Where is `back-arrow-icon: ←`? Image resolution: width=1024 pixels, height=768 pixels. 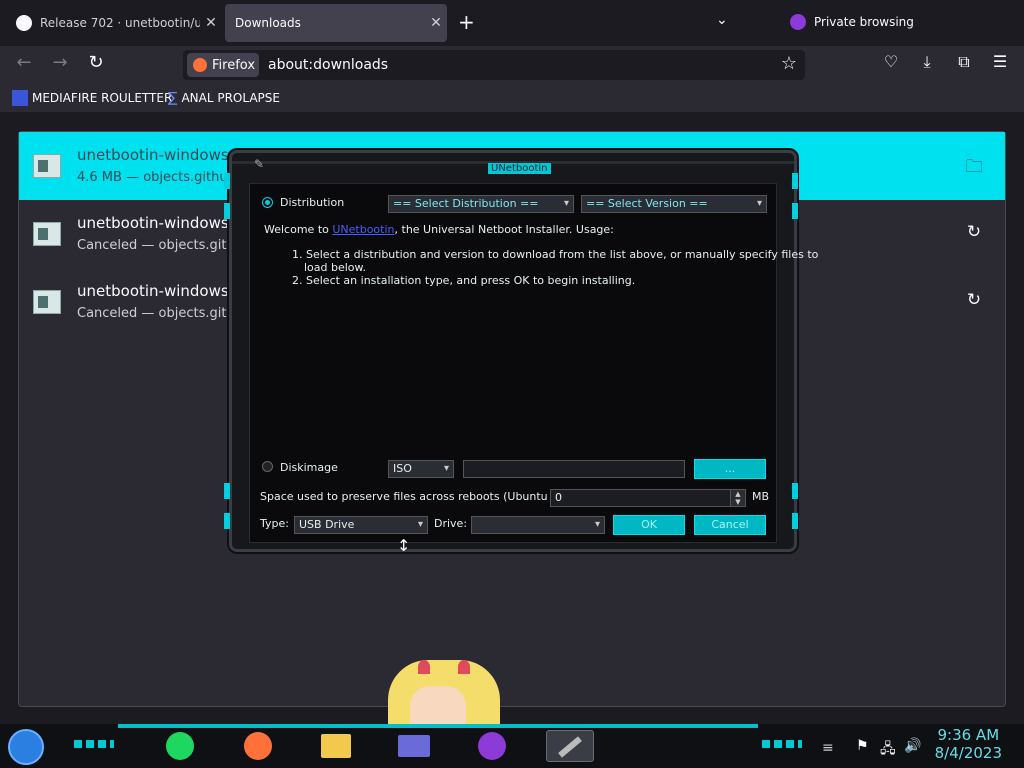
back-arrow-icon: ← is located at coordinates (24, 62).